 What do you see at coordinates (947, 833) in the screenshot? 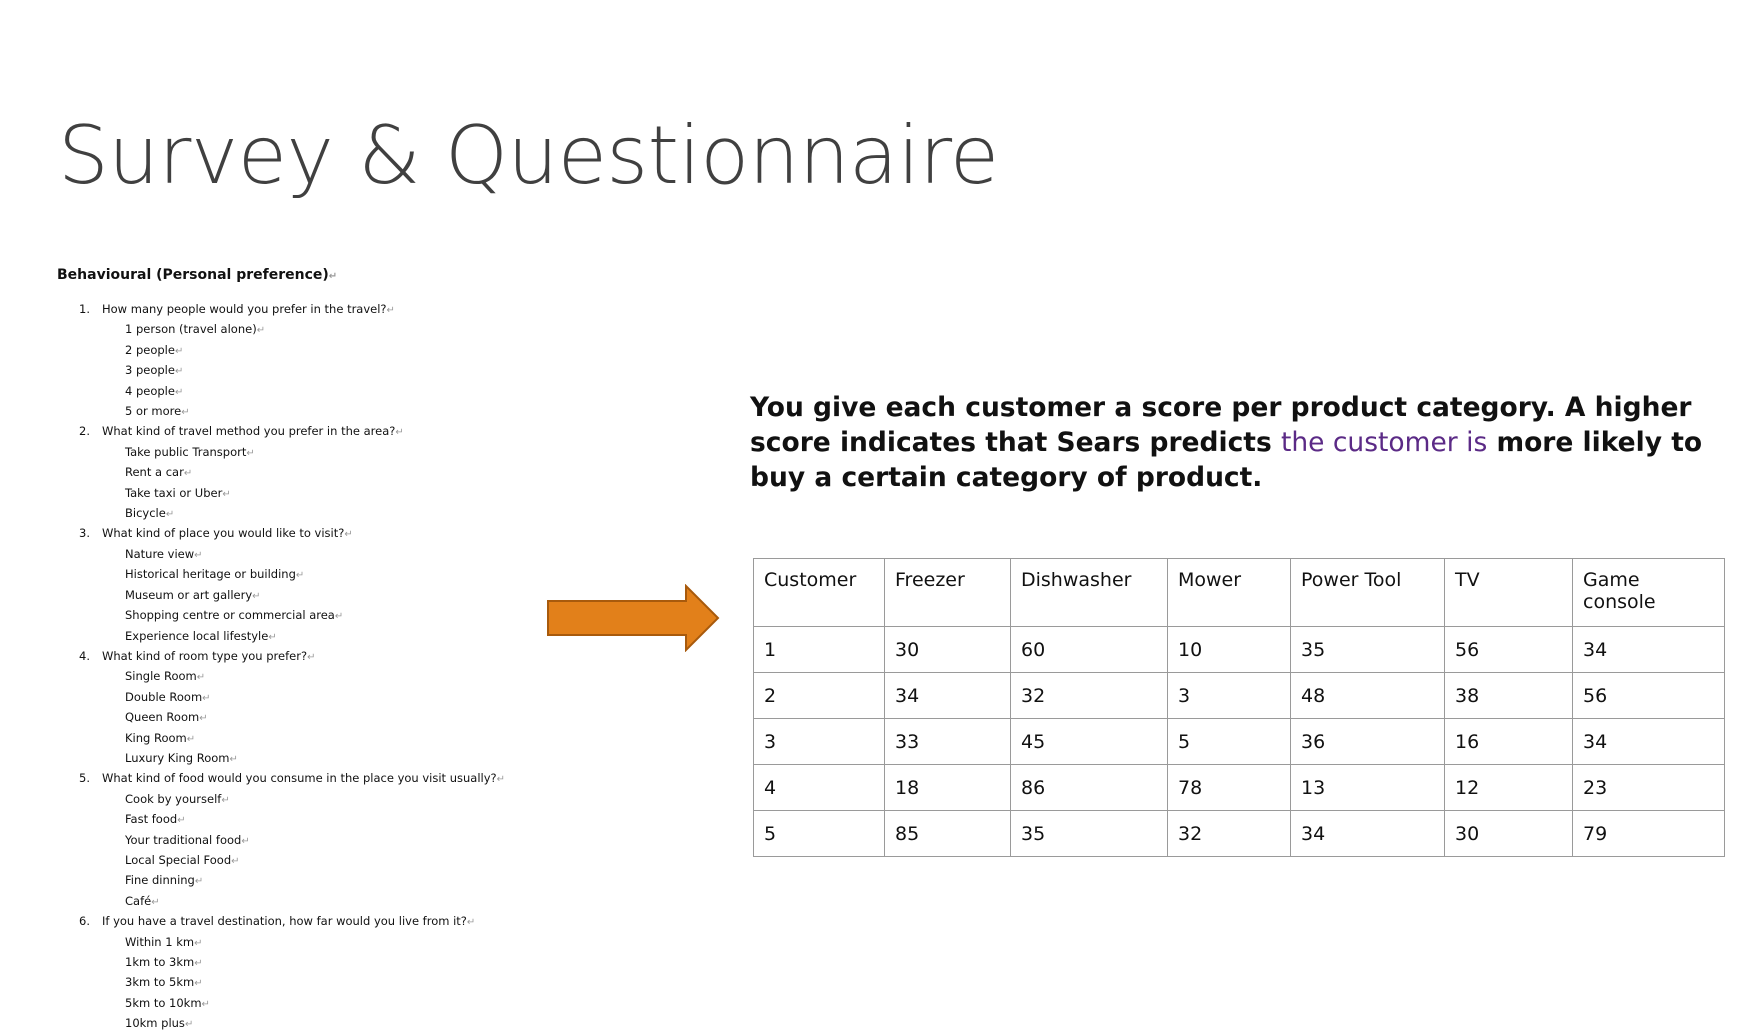
I see `table-cell: 85` at bounding box center [947, 833].